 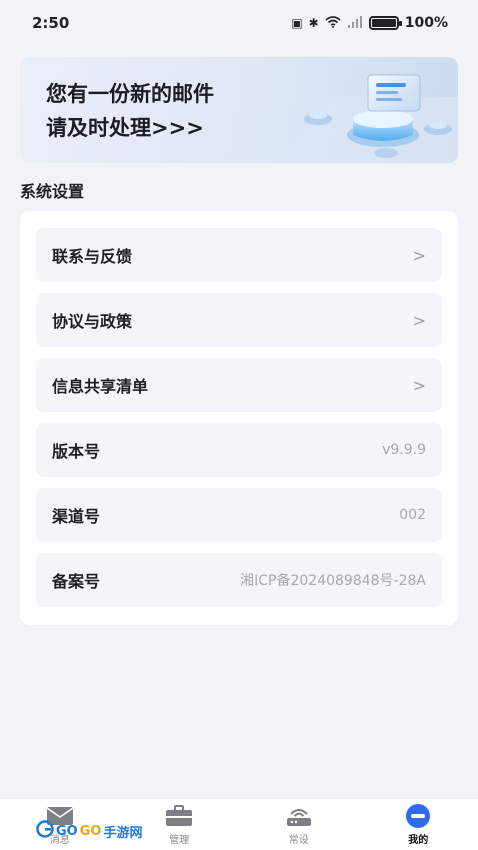 I want to click on setting-label: 版本号, so click(x=76, y=451).